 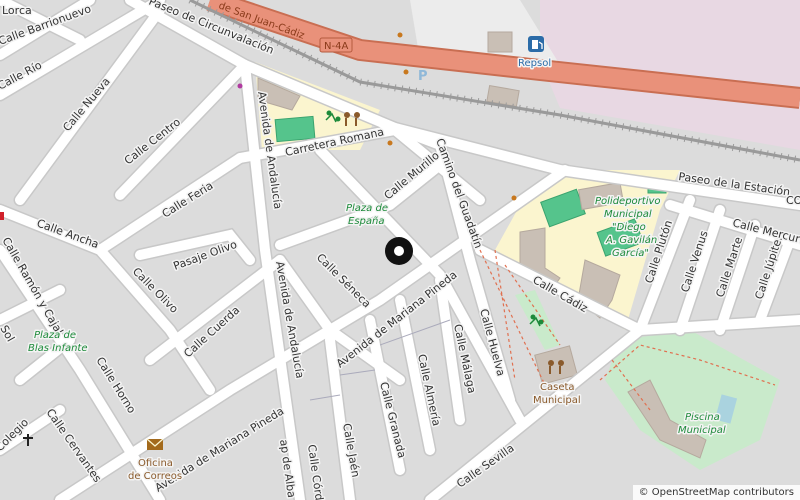 I want to click on red-marker, so click(x=2, y=216).